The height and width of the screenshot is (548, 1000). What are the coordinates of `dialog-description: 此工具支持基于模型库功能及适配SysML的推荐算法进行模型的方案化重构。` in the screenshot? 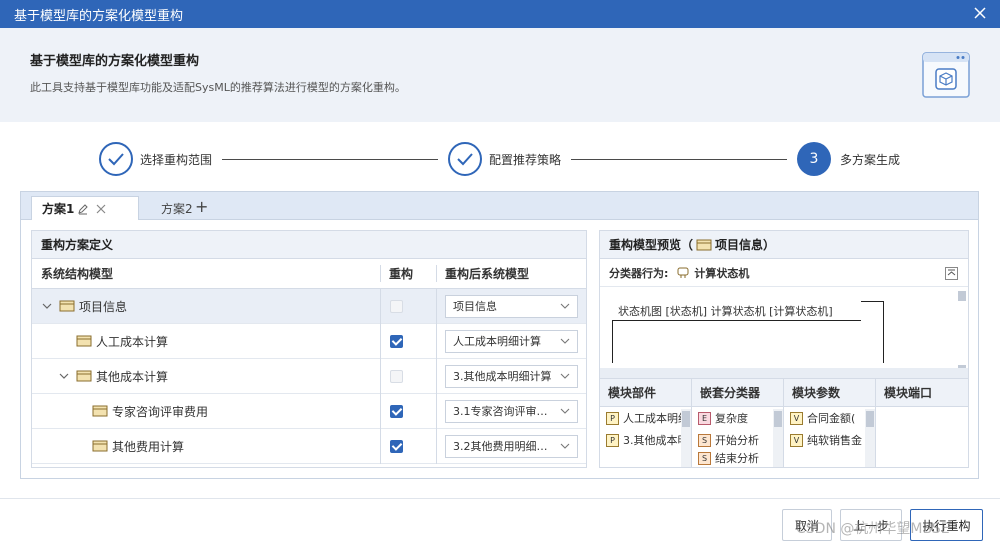 It's located at (218, 87).